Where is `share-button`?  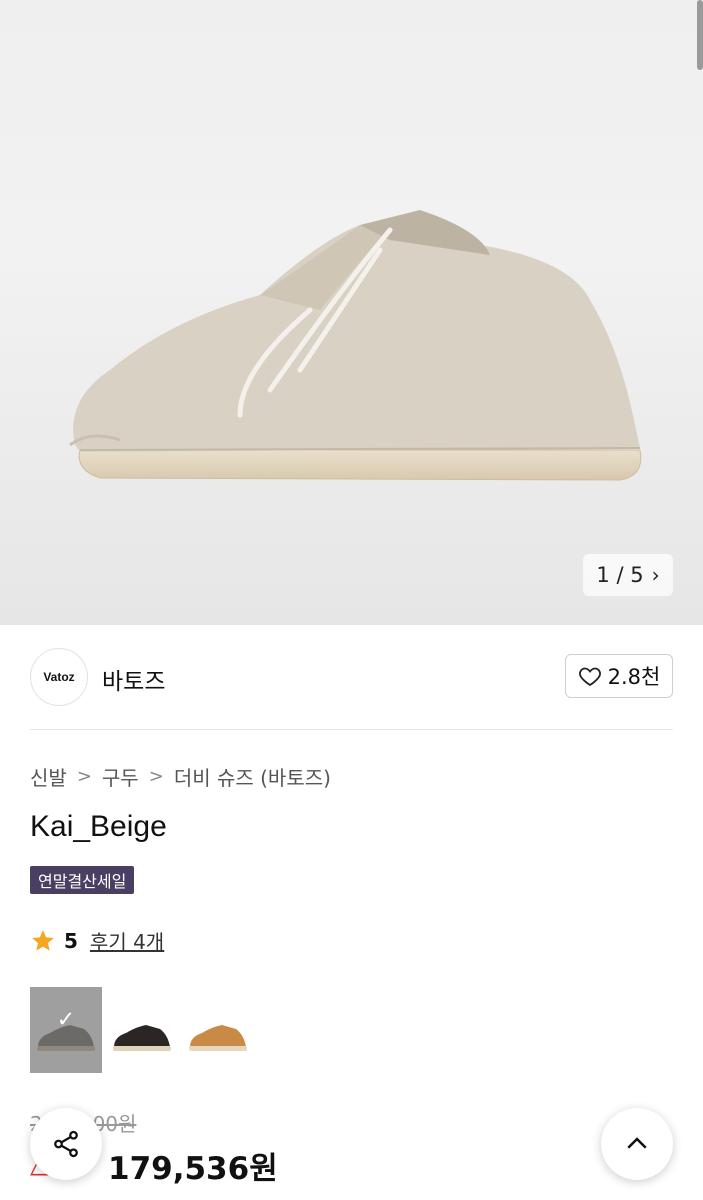 share-button is located at coordinates (66, 1144).